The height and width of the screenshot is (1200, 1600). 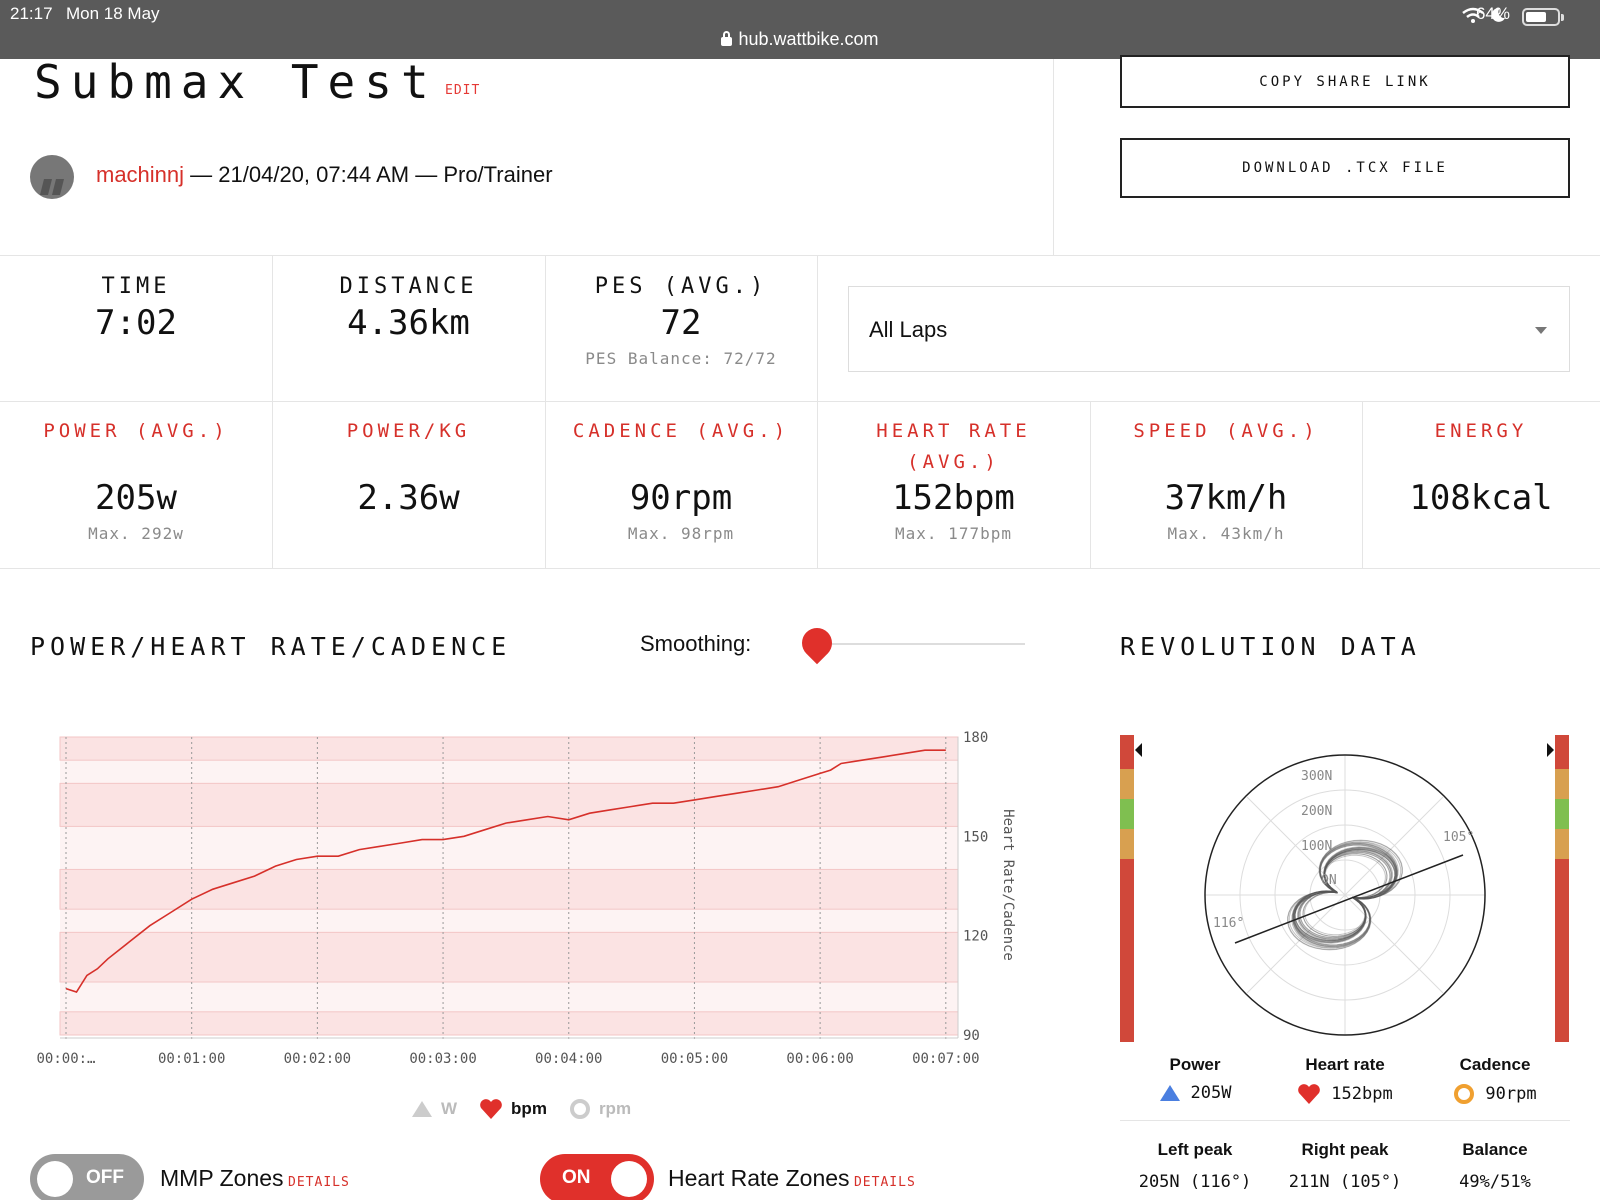 I want to click on battery-percent: 64%, so click(x=1492, y=13).